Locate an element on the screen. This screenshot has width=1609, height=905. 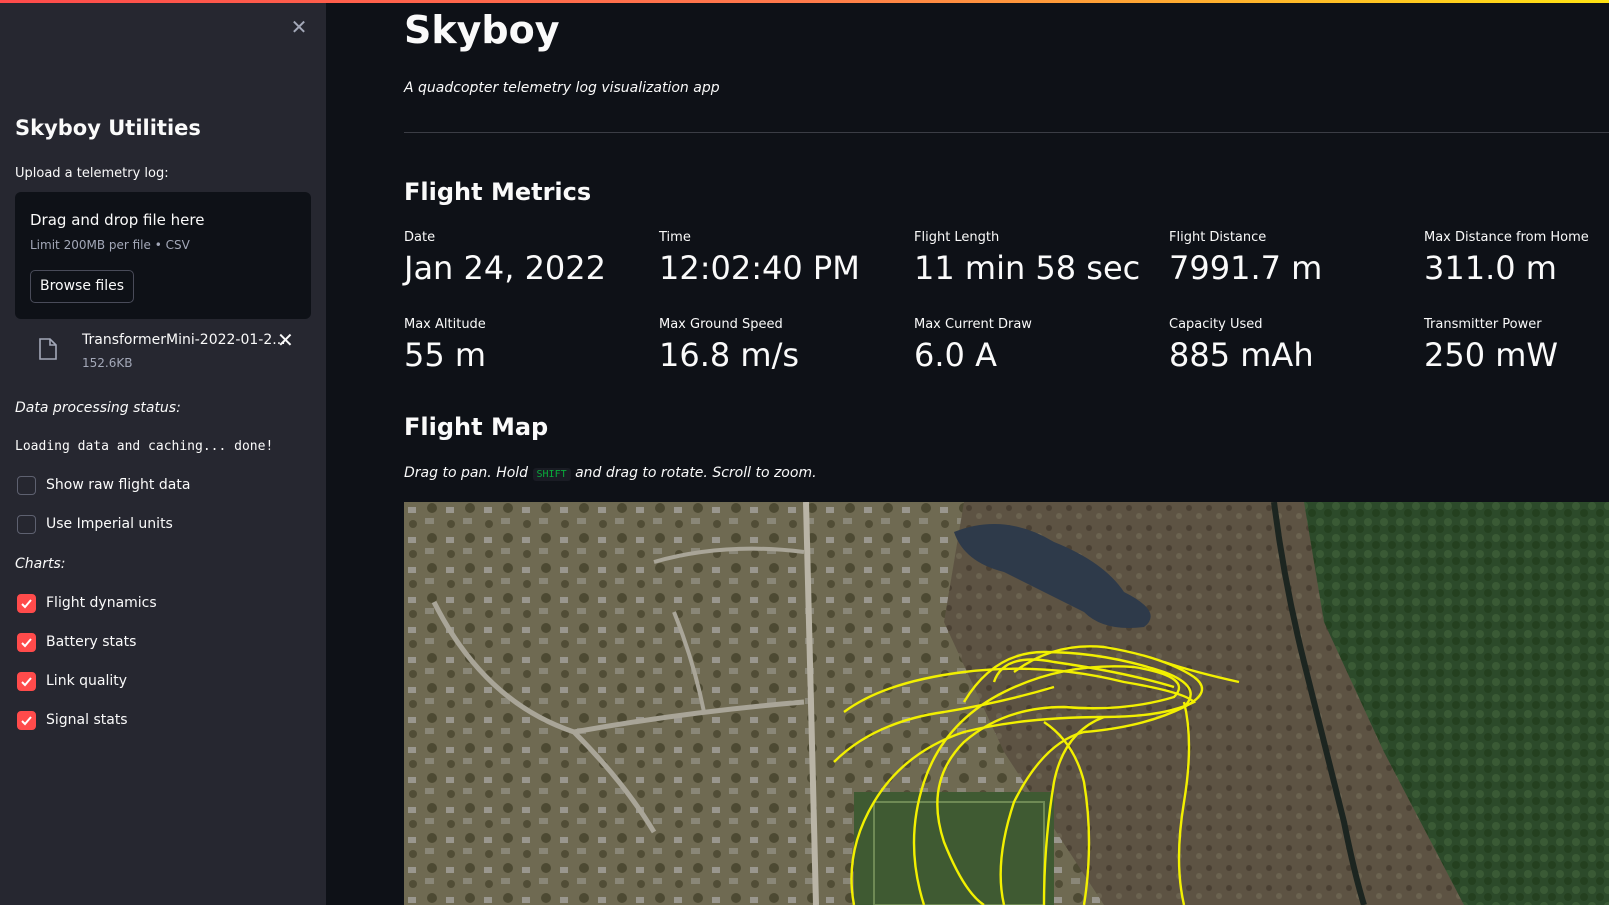
metric-value: 12:02:40 PM is located at coordinates (759, 268).